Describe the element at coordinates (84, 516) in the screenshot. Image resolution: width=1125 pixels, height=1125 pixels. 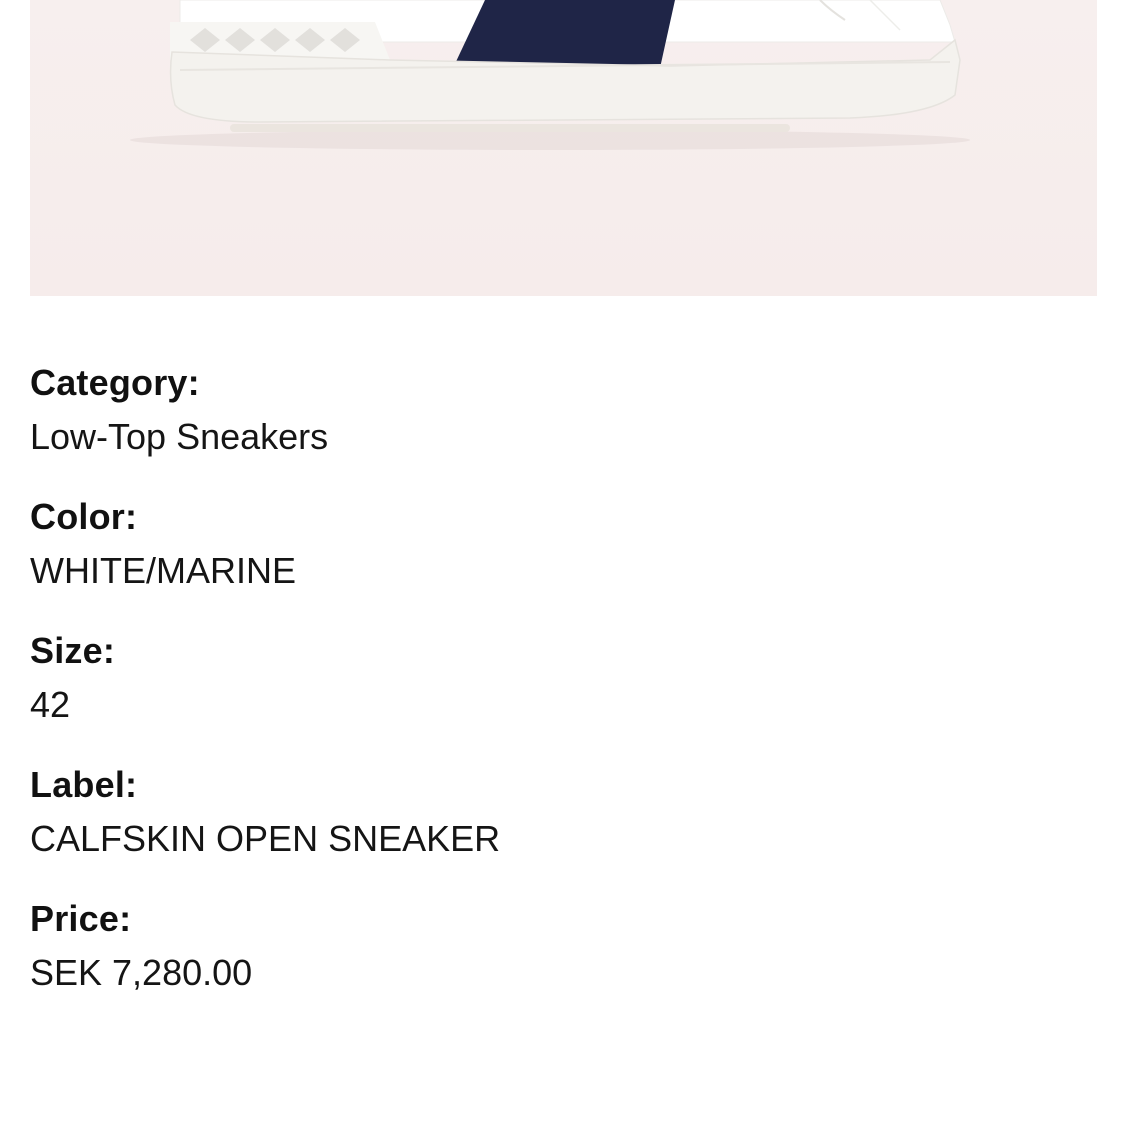
I see `detail-label: Color:` at that location.